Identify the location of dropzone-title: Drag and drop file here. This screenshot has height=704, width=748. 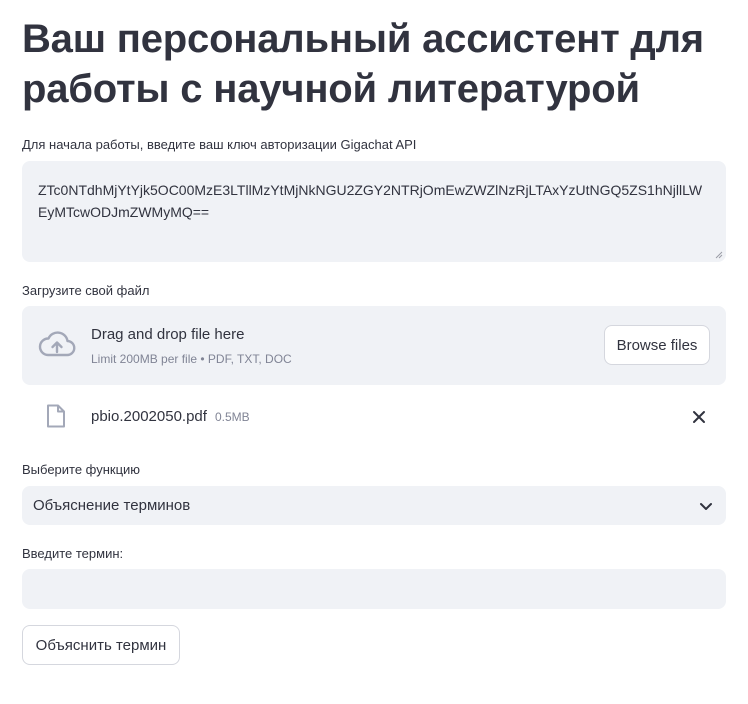
(168, 334).